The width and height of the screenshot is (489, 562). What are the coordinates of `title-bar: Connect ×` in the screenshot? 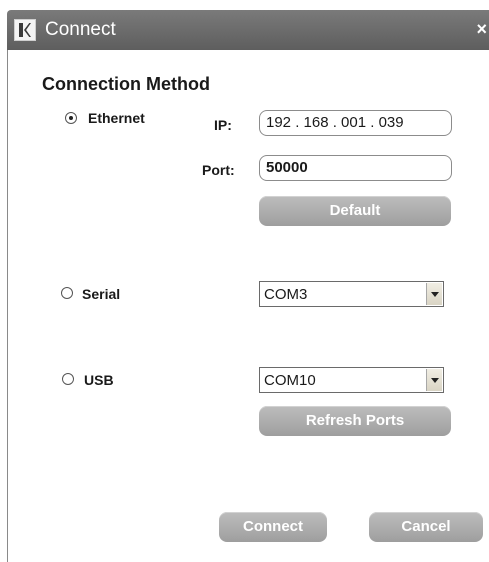 It's located at (248, 30).